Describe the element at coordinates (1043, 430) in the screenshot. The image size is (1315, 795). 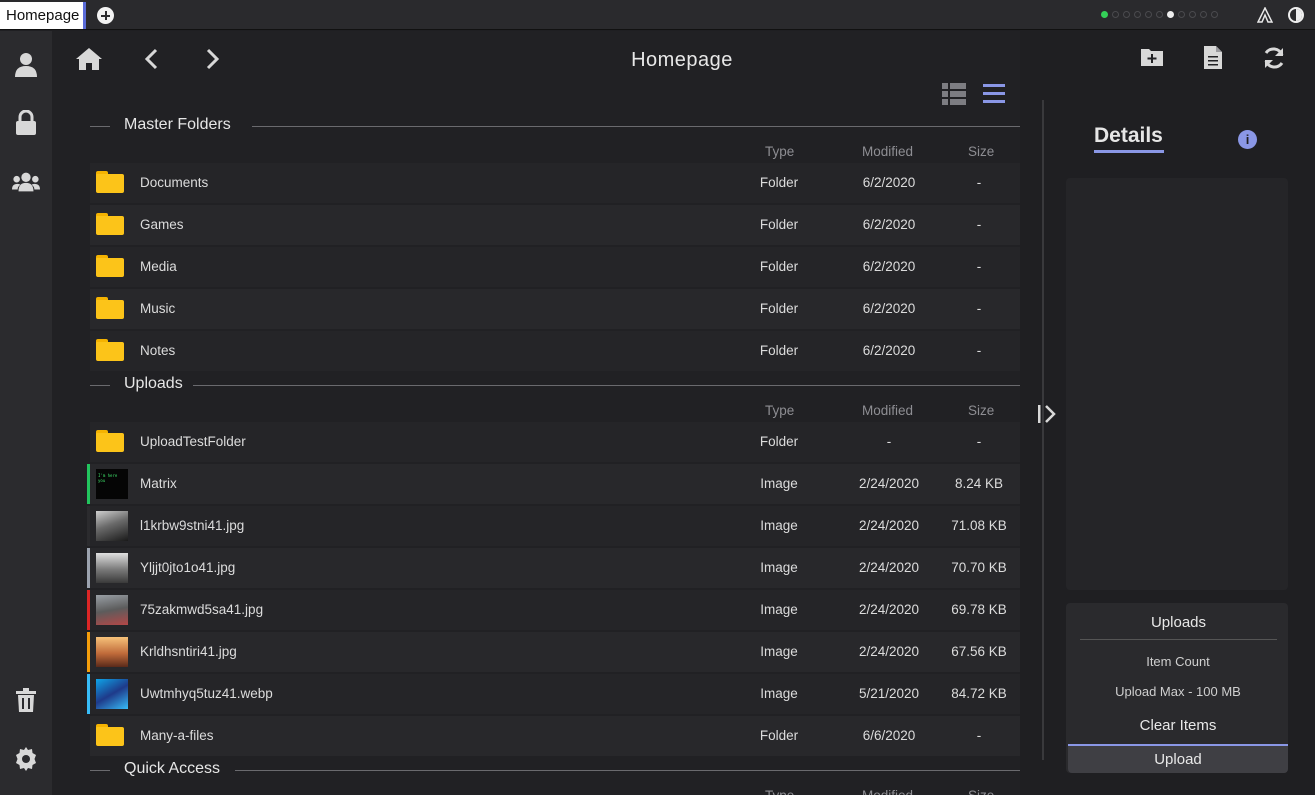
I see `panel-divider` at that location.